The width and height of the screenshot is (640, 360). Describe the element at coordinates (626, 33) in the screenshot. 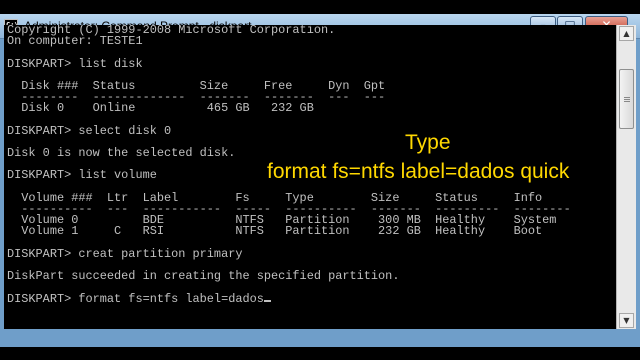

I see `arrow-up-icon: ▲` at that location.